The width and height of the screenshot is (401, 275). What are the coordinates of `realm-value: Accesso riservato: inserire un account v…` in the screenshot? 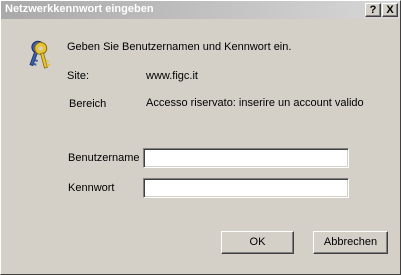 It's located at (255, 103).